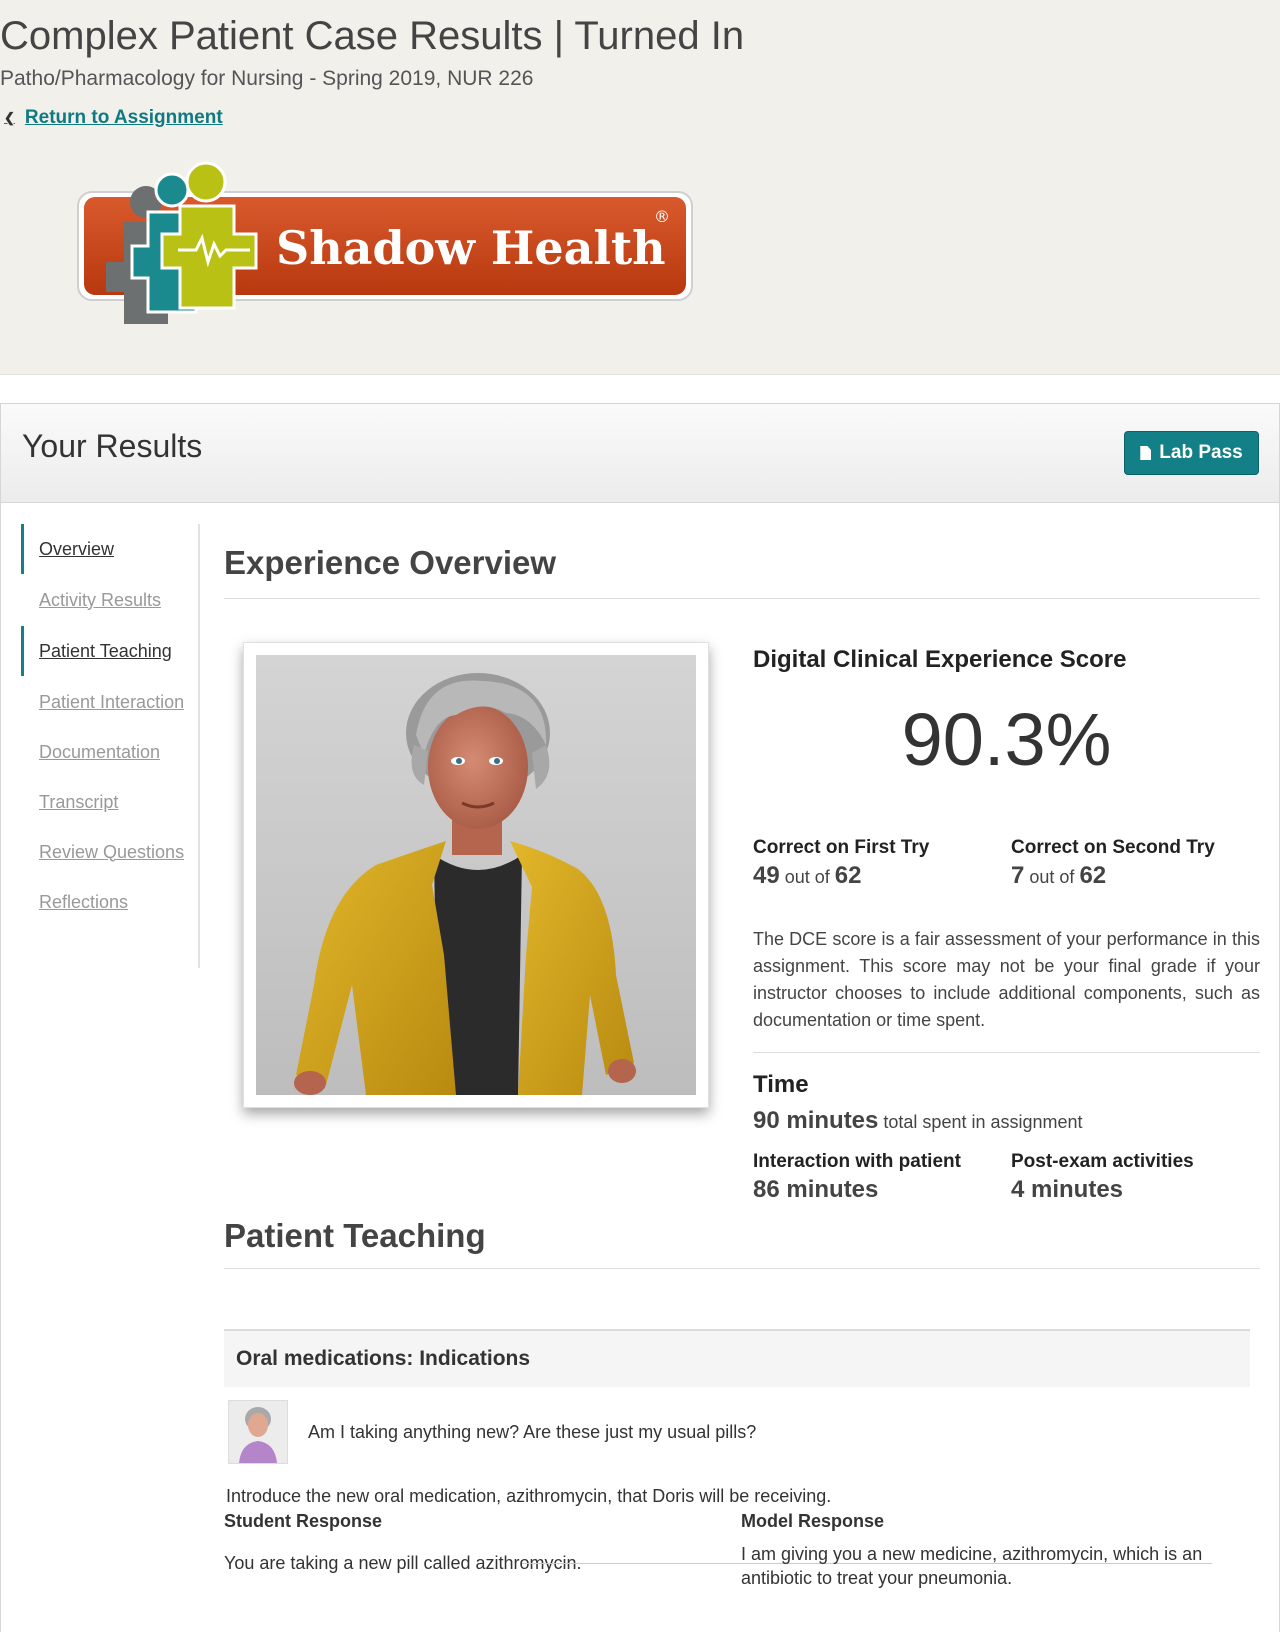 The image size is (1280, 1632). I want to click on first-try-label: Correct on First Try, so click(841, 847).